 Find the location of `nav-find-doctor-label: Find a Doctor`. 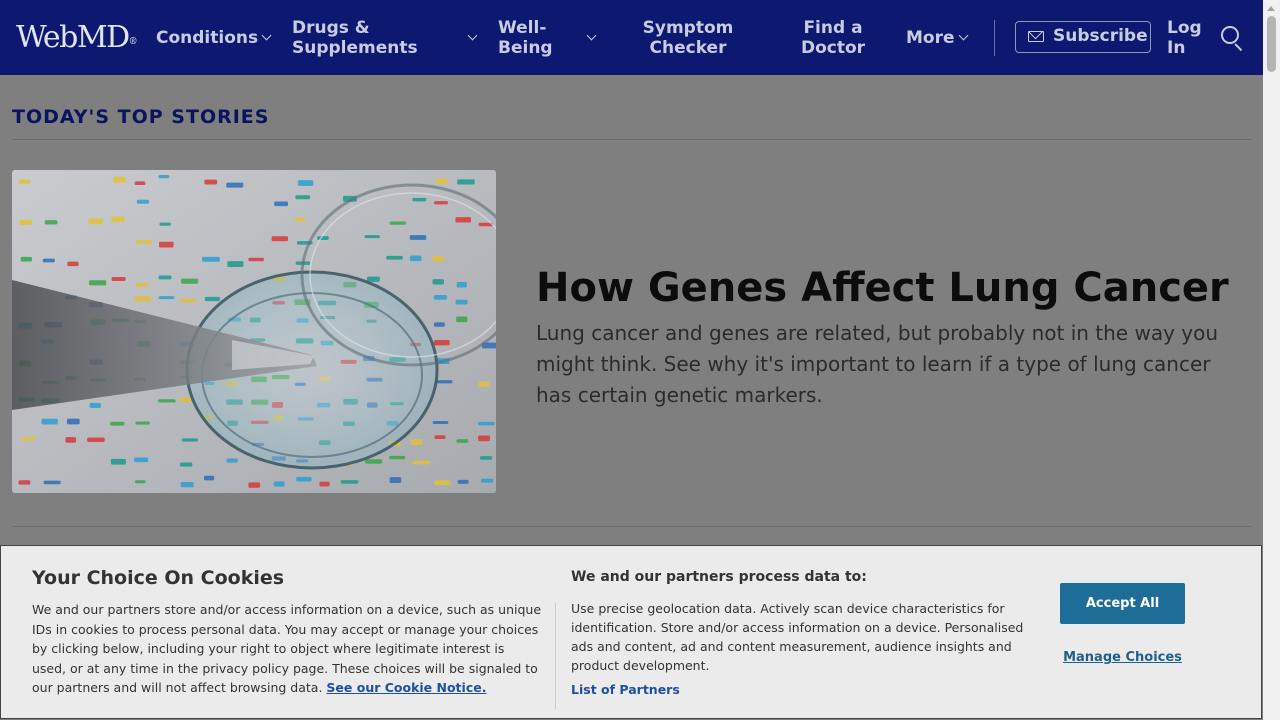

nav-find-doctor-label: Find a Doctor is located at coordinates (833, 38).